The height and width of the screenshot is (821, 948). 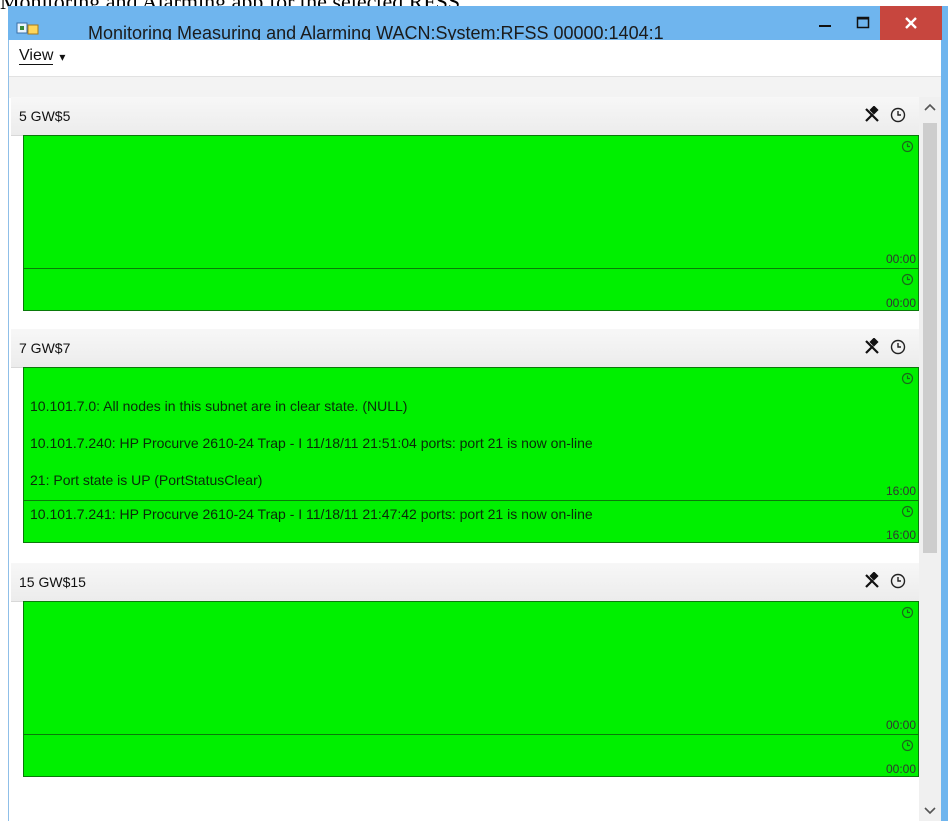 I want to click on view-menu: View ▾, so click(x=42, y=56).